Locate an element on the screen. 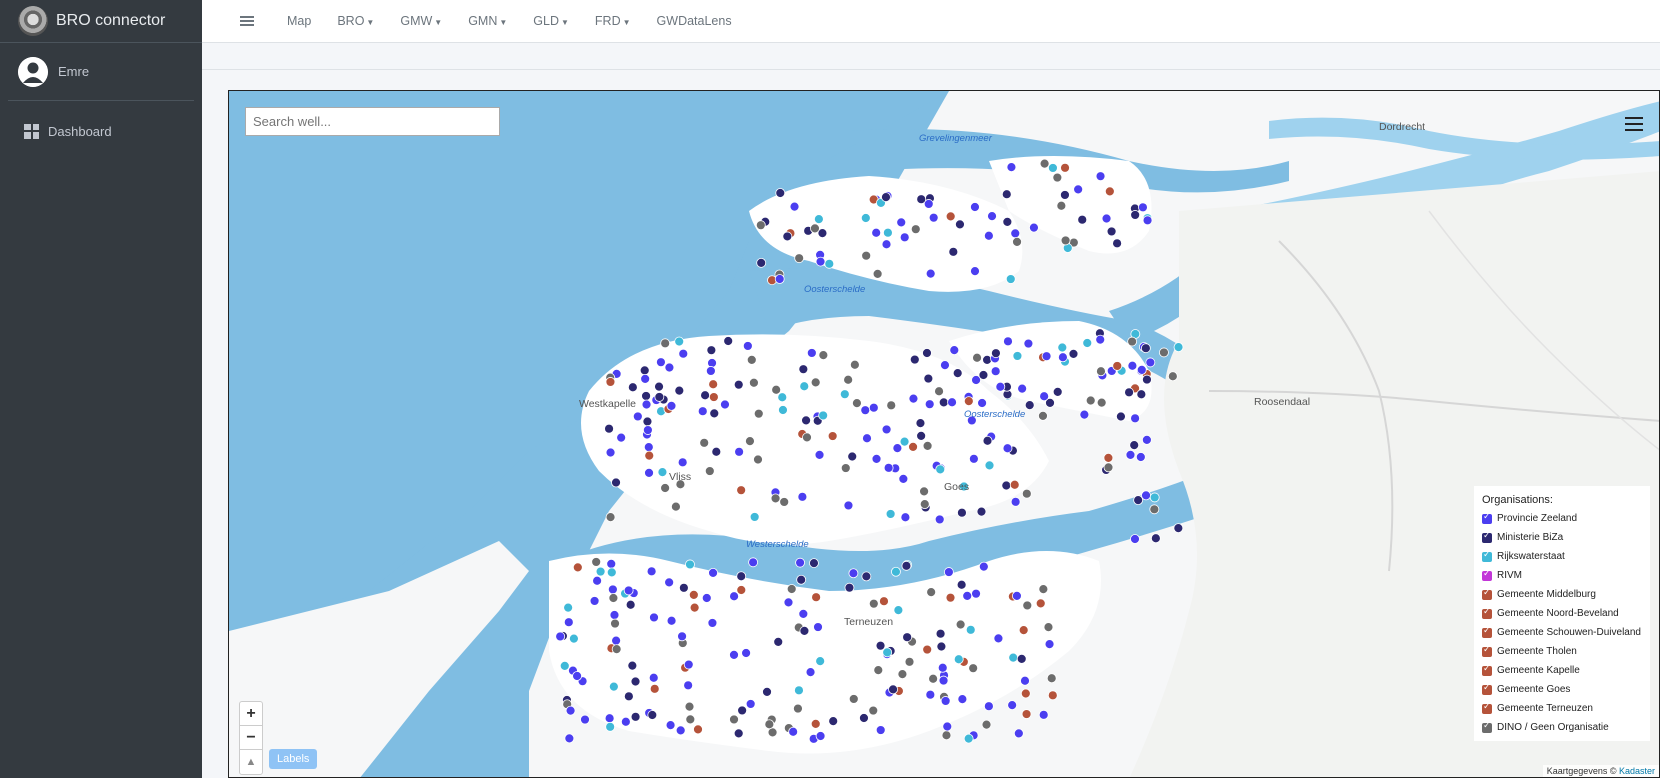  nav-gmn-dropdown: GMN ▼ is located at coordinates (487, 21).